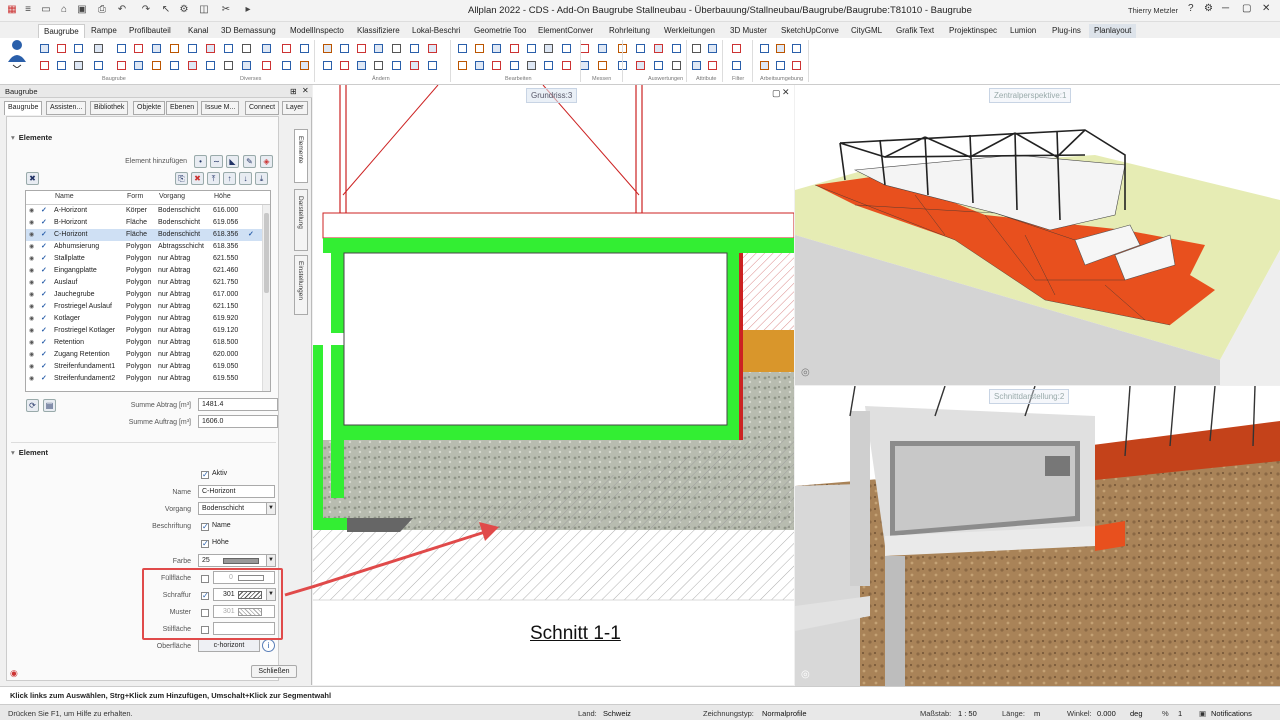 The width and height of the screenshot is (1280, 720). Describe the element at coordinates (200, 161) in the screenshot. I see `add-point-icon: •` at that location.